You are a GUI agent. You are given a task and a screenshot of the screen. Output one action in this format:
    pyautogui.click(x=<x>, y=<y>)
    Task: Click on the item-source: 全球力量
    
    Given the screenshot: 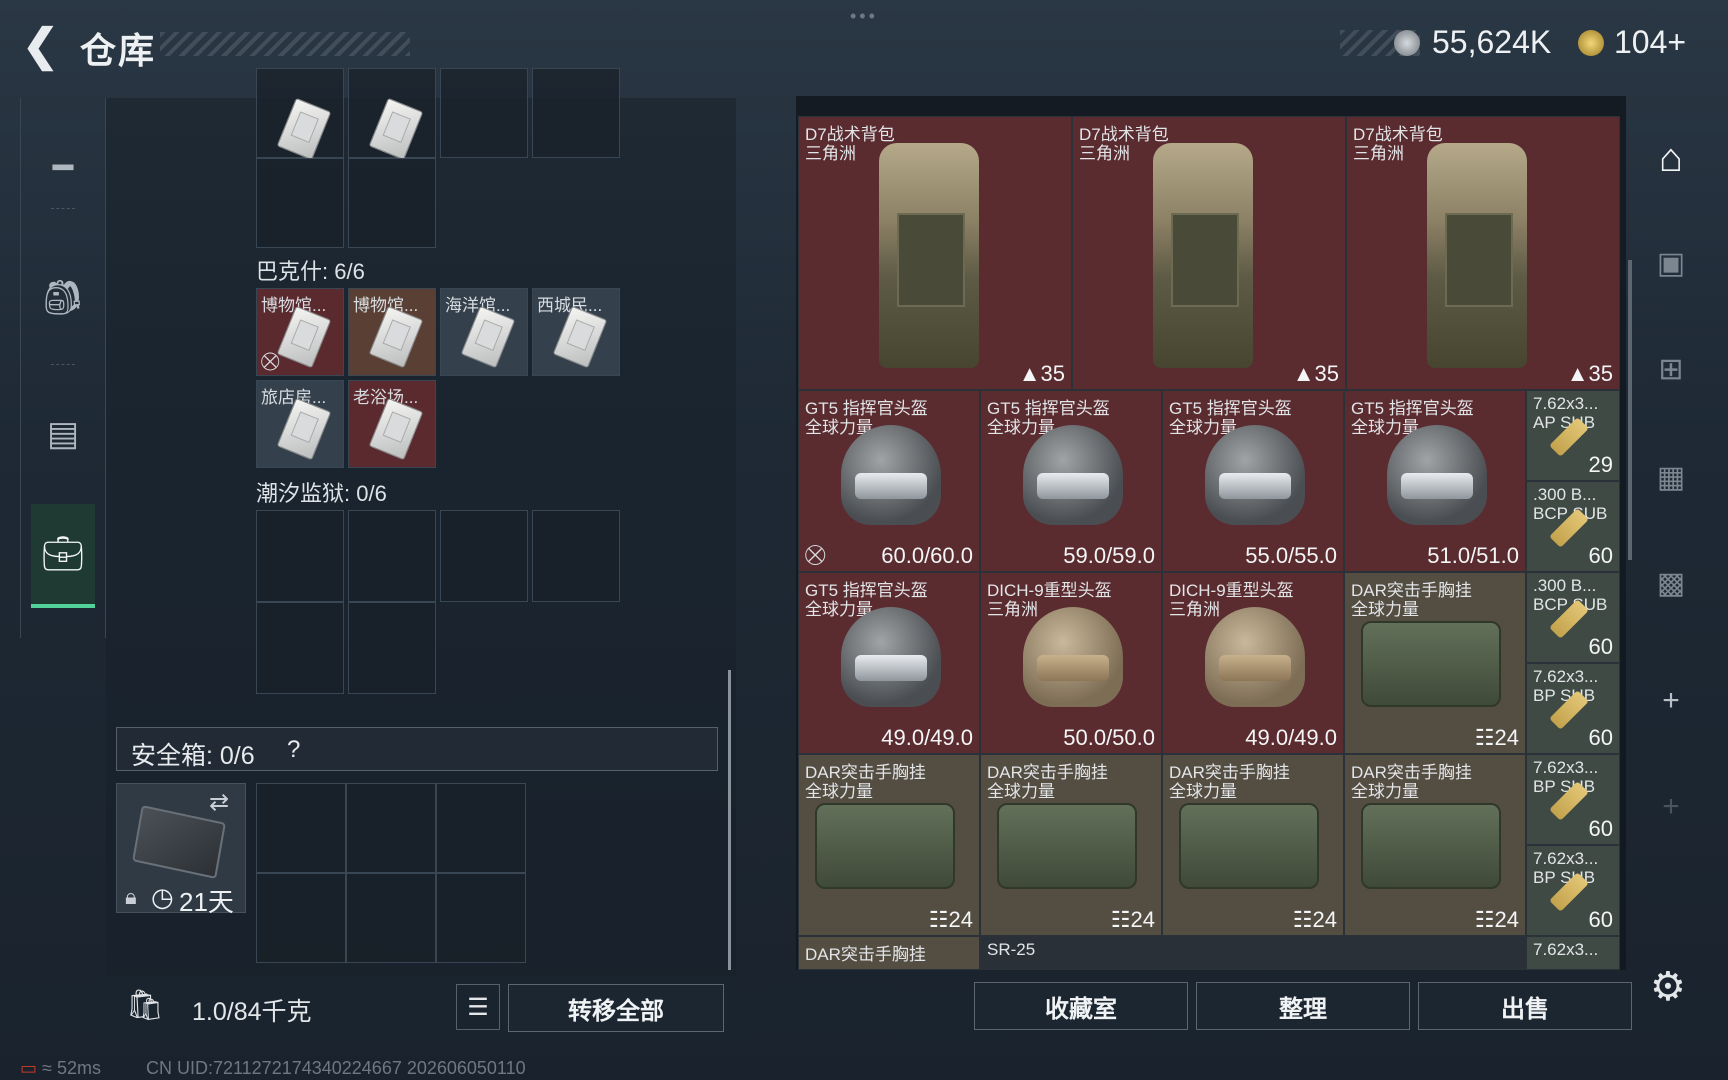 What is the action you would take?
    pyautogui.click(x=1203, y=791)
    